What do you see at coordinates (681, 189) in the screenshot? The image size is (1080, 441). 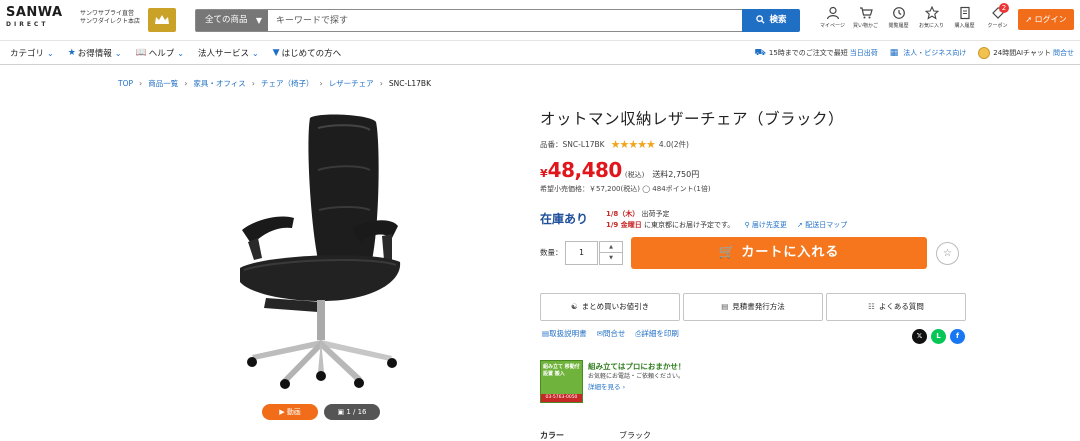 I see `points-value: 484ポイント(1倍)` at bounding box center [681, 189].